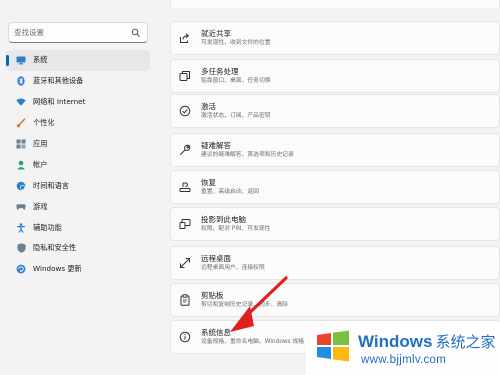 This screenshot has width=500, height=375. What do you see at coordinates (68, 32) in the screenshot?
I see `search-input` at bounding box center [68, 32].